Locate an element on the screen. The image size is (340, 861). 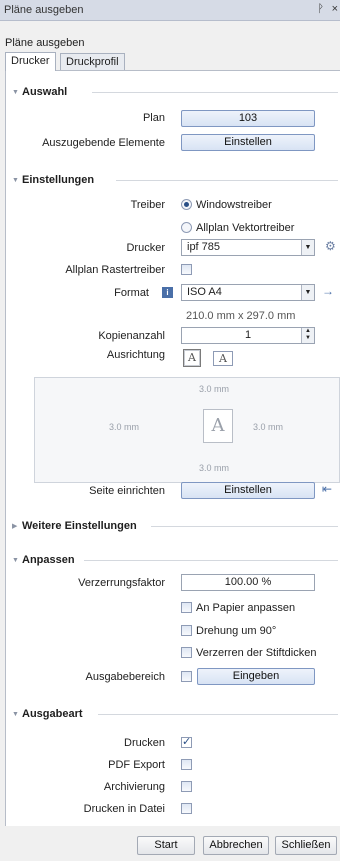
section-anpassen: ▼ Anpassen is located at coordinates (43, 560).